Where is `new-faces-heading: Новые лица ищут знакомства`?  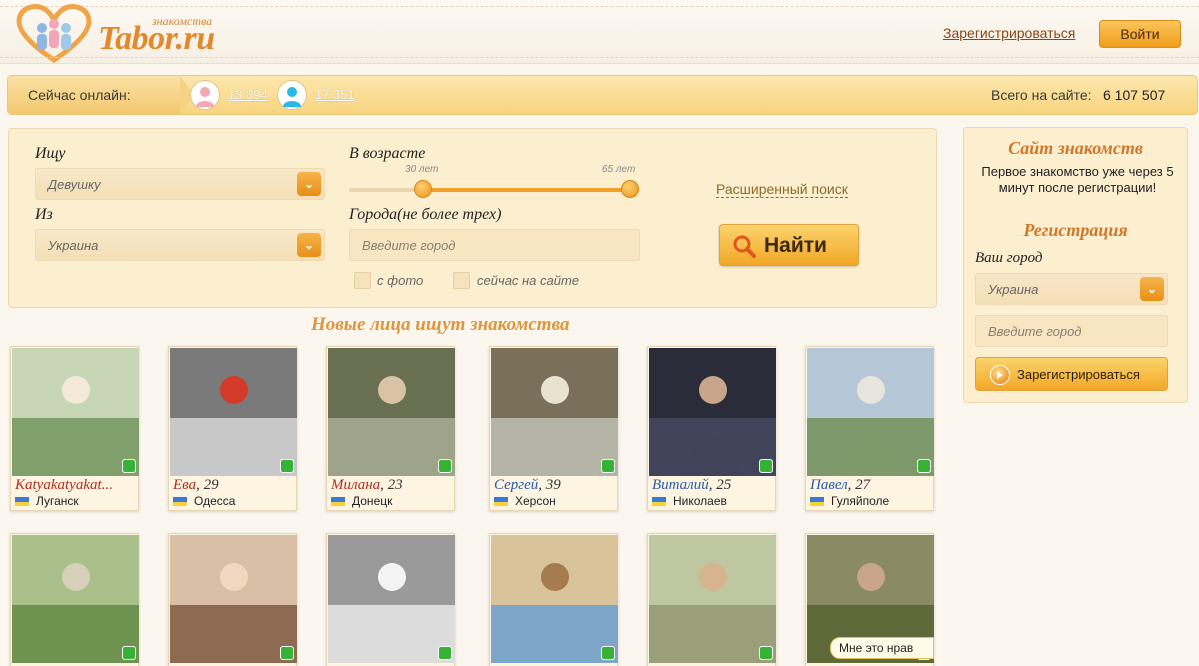 new-faces-heading: Новые лица ищут знакомства is located at coordinates (440, 324).